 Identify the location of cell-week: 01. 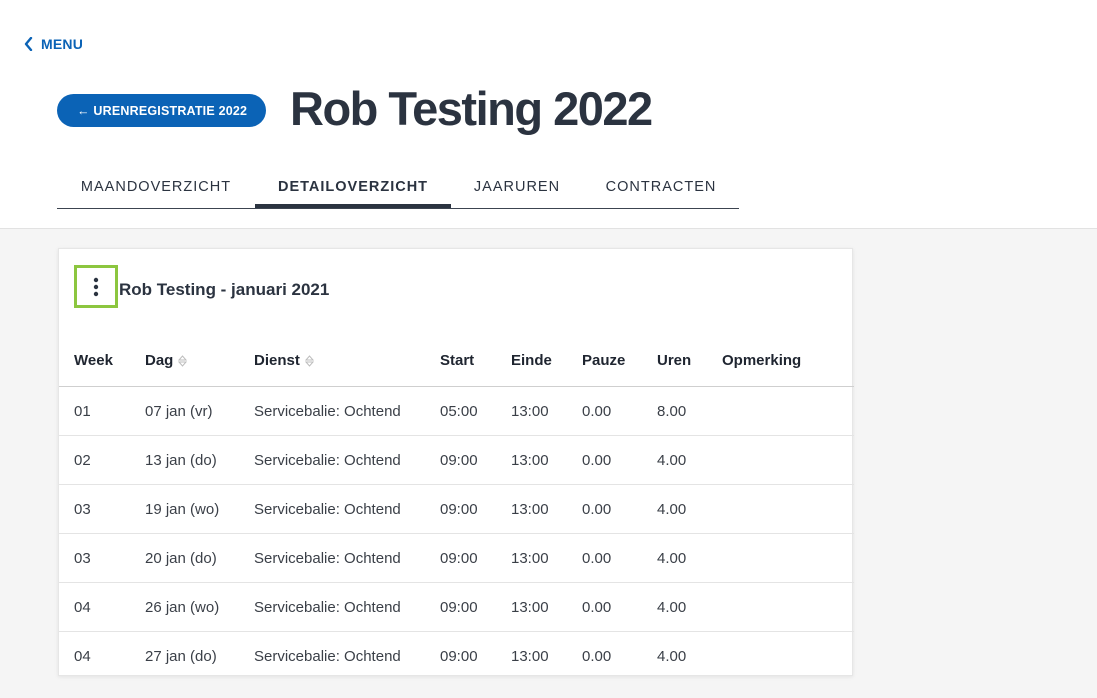
(102, 411).